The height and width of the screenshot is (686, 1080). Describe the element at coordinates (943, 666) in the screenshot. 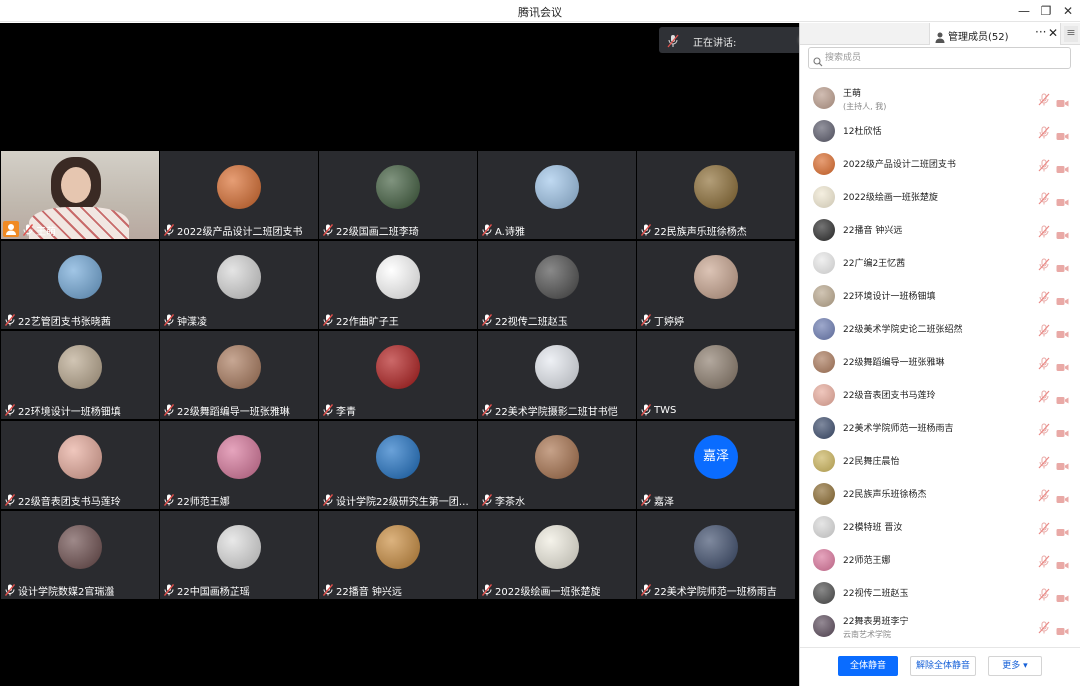

I see `unmute-all-button: 解除全体静音` at that location.